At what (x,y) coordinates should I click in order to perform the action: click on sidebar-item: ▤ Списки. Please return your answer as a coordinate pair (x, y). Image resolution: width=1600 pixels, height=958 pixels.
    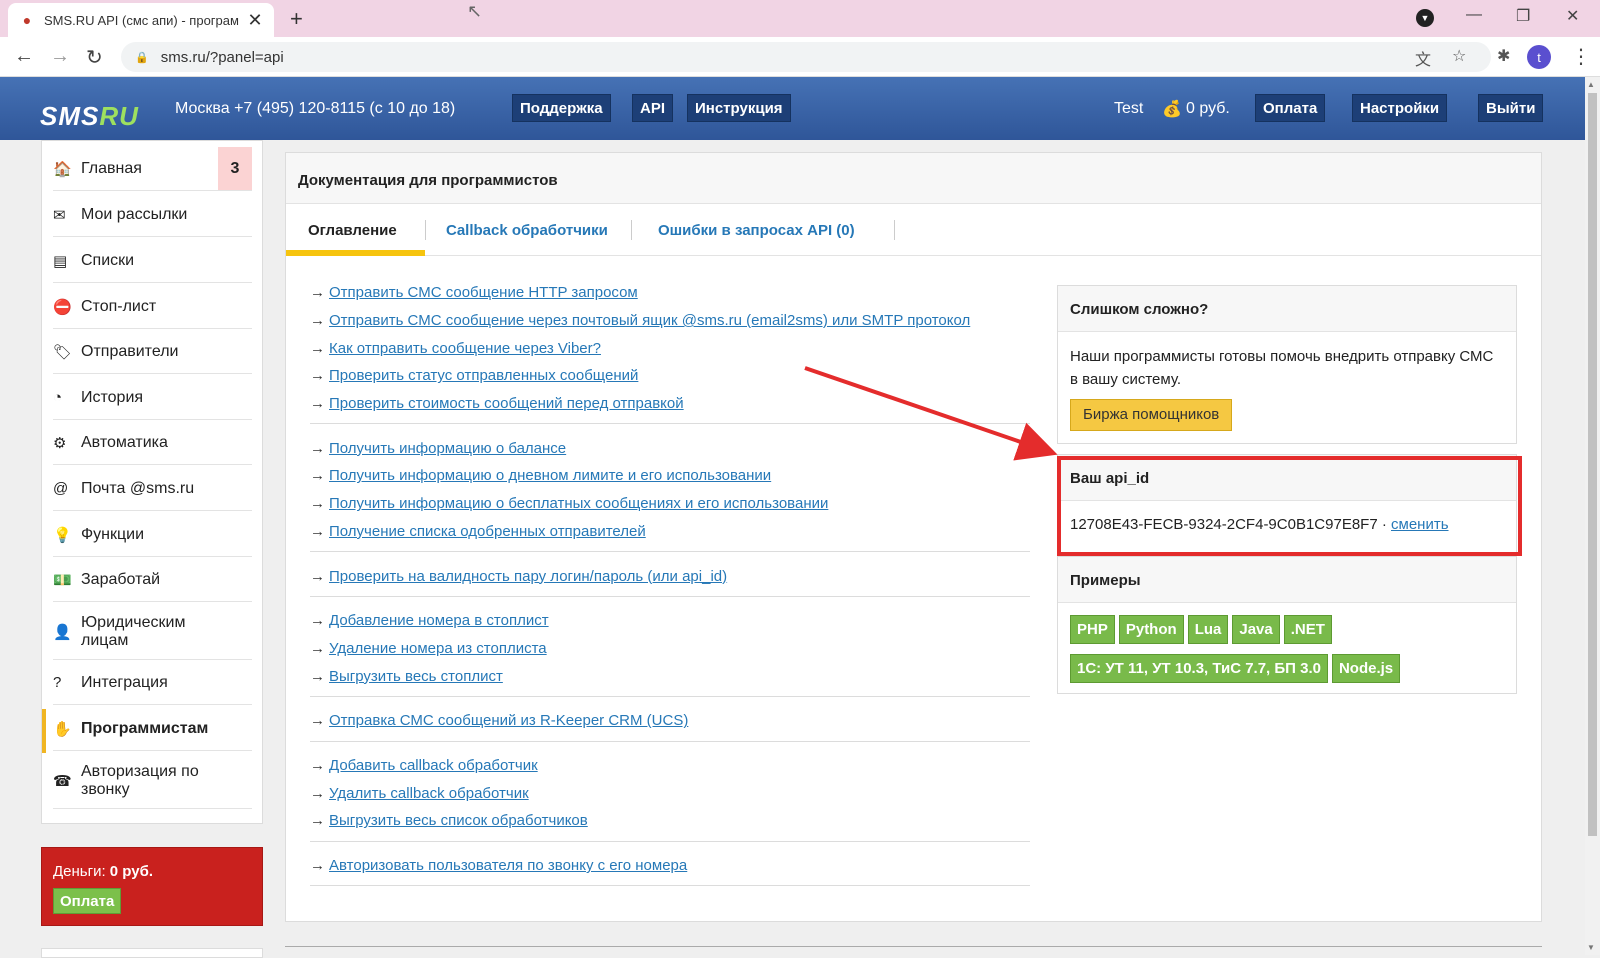
    Looking at the image, I should click on (152, 261).